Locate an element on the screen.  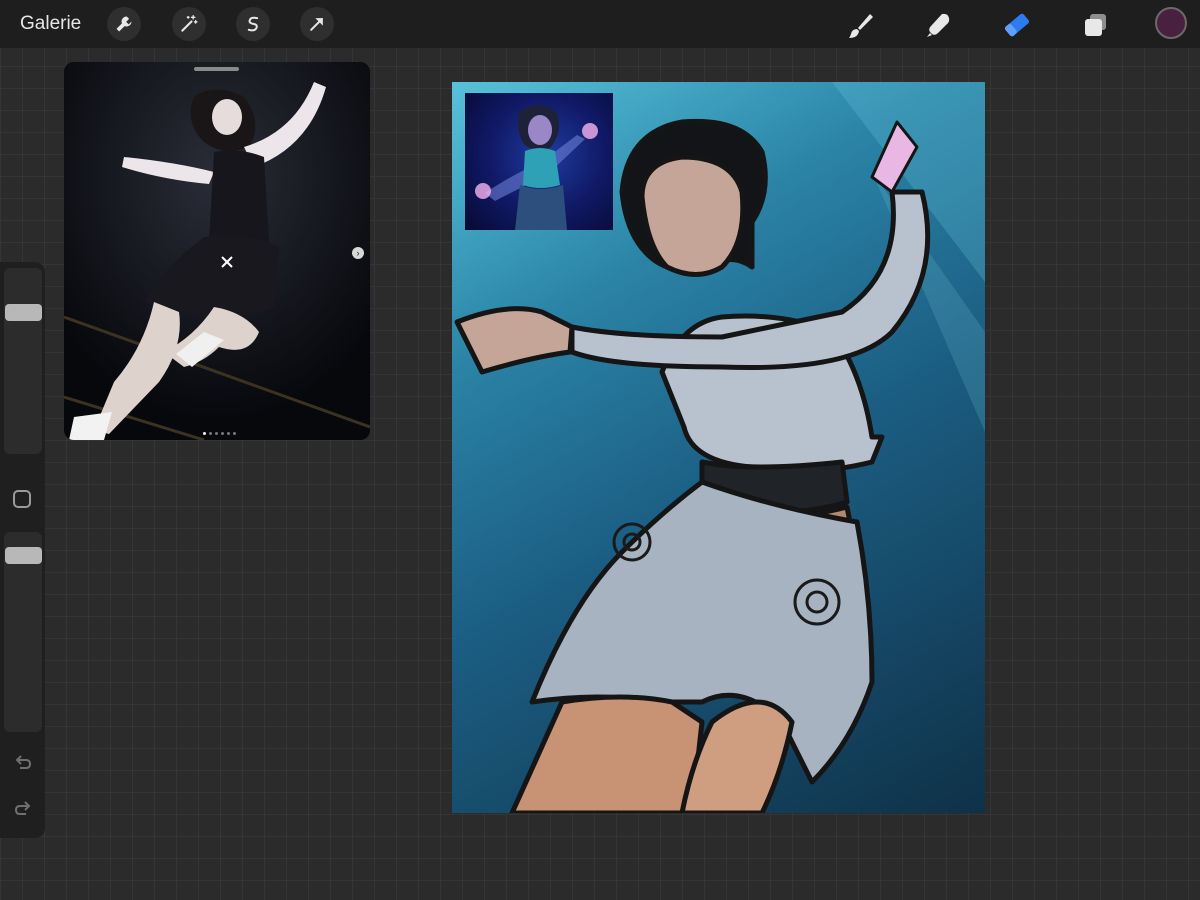
modify-button is located at coordinates (22, 499).